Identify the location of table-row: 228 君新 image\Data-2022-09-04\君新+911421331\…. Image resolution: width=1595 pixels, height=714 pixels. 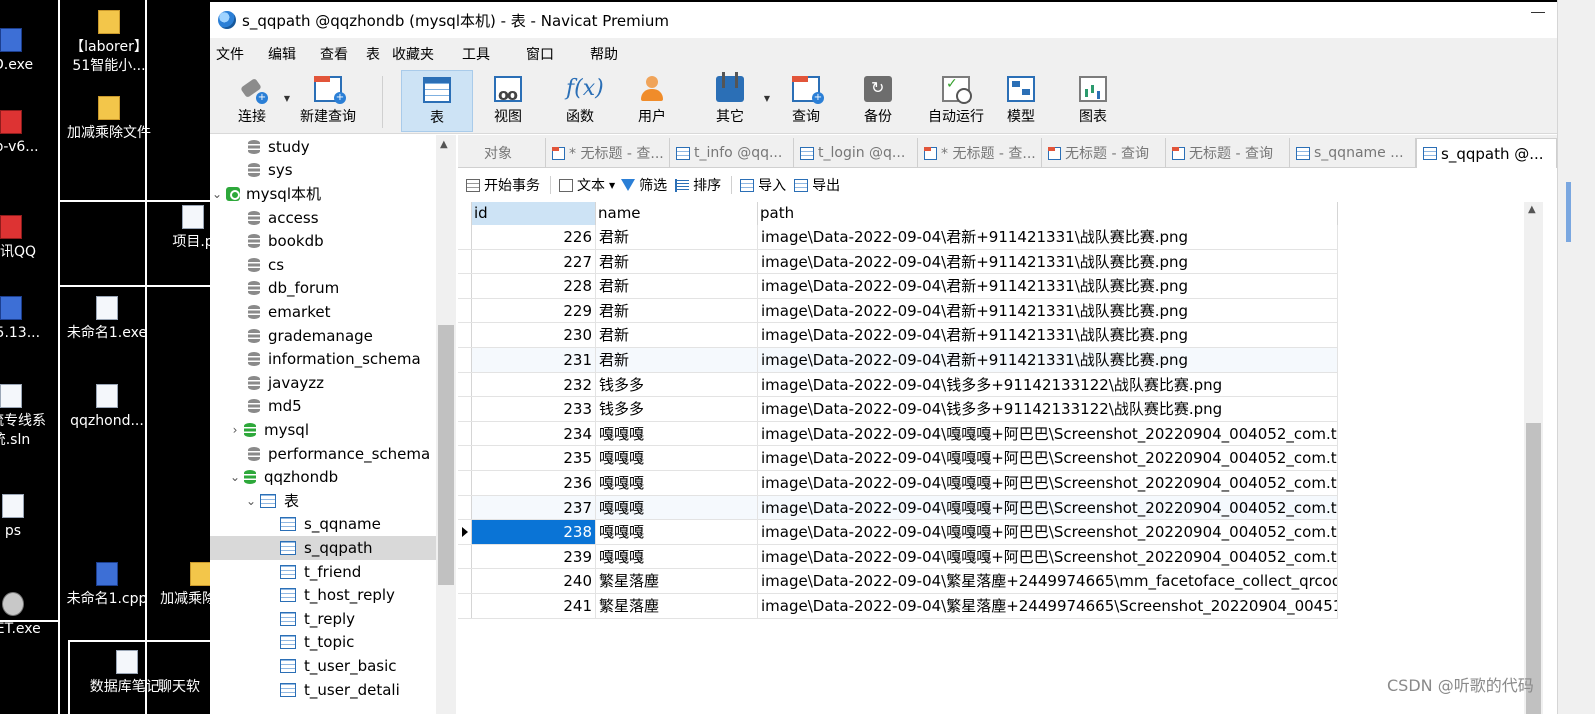
(898, 286).